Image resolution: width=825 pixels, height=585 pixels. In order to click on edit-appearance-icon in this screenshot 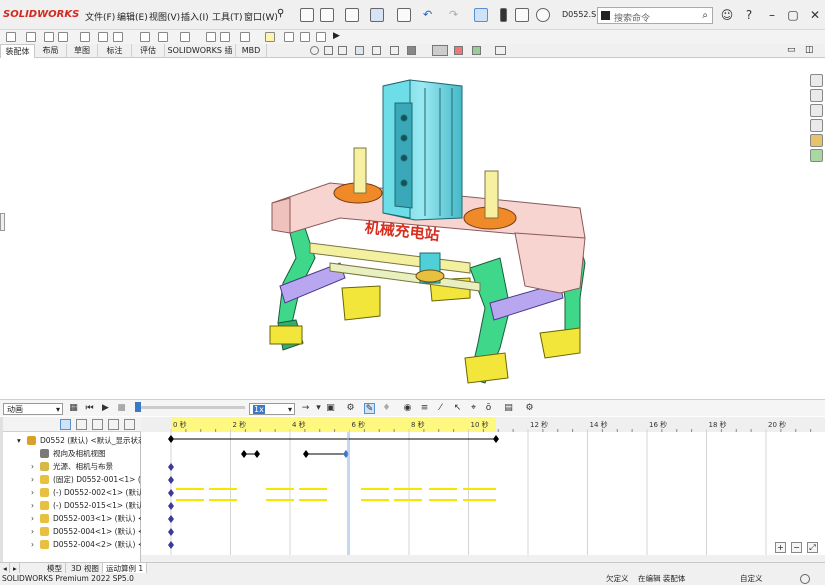, I will do `click(458, 50)`.